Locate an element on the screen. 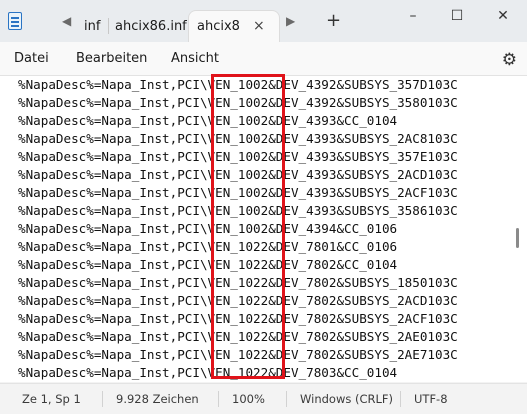 Image resolution: width=527 pixels, height=414 pixels. tab-scroll-right-icon: ▶ is located at coordinates (290, 21).